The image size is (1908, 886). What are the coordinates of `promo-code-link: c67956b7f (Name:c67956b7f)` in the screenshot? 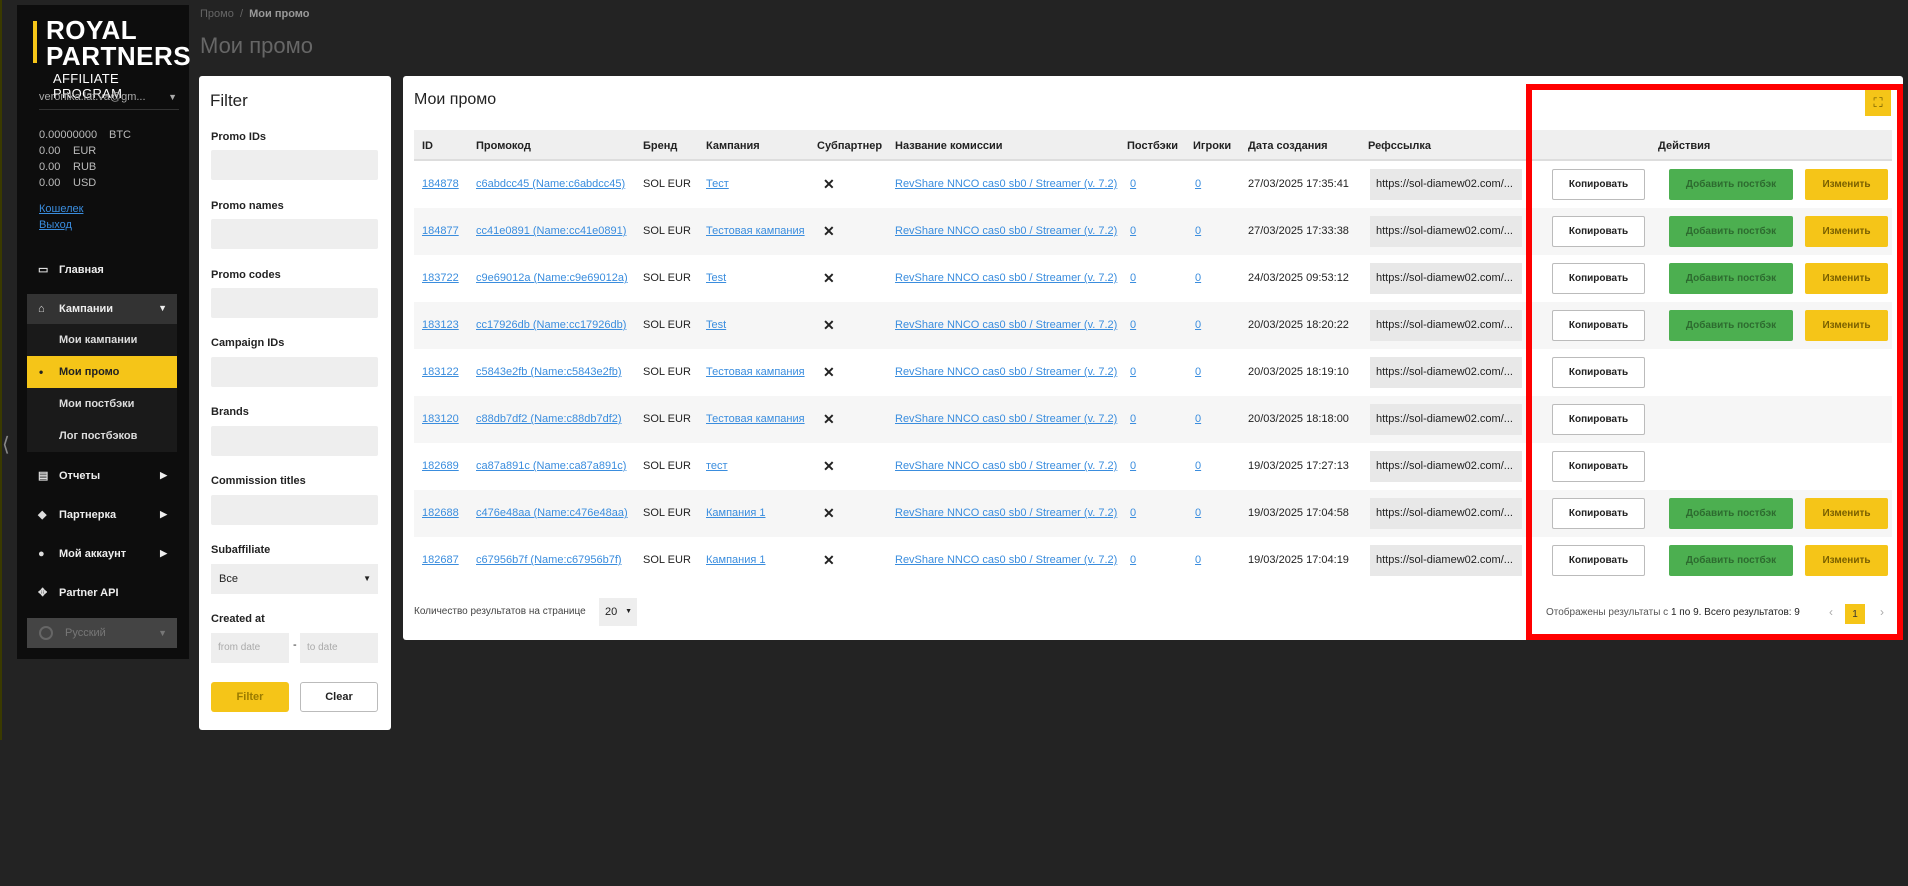 It's located at (549, 560).